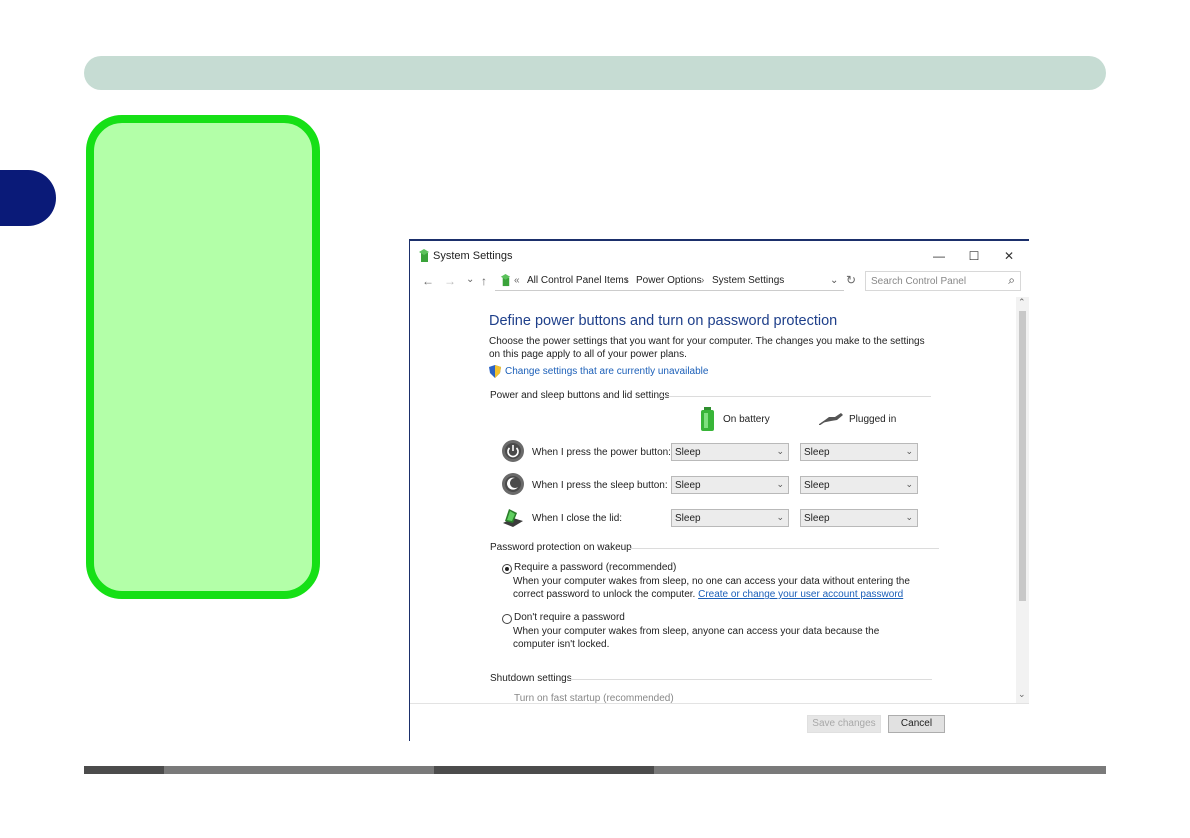 The height and width of the screenshot is (838, 1190). I want to click on search-icon: ⌕, so click(1011, 280).